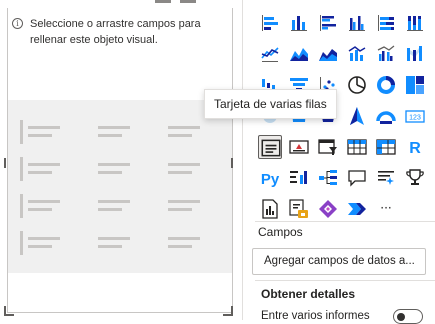 Image resolution: width=435 pixels, height=324 pixels. Describe the element at coordinates (328, 23) in the screenshot. I see `clustered-bar-chart-icon` at that location.